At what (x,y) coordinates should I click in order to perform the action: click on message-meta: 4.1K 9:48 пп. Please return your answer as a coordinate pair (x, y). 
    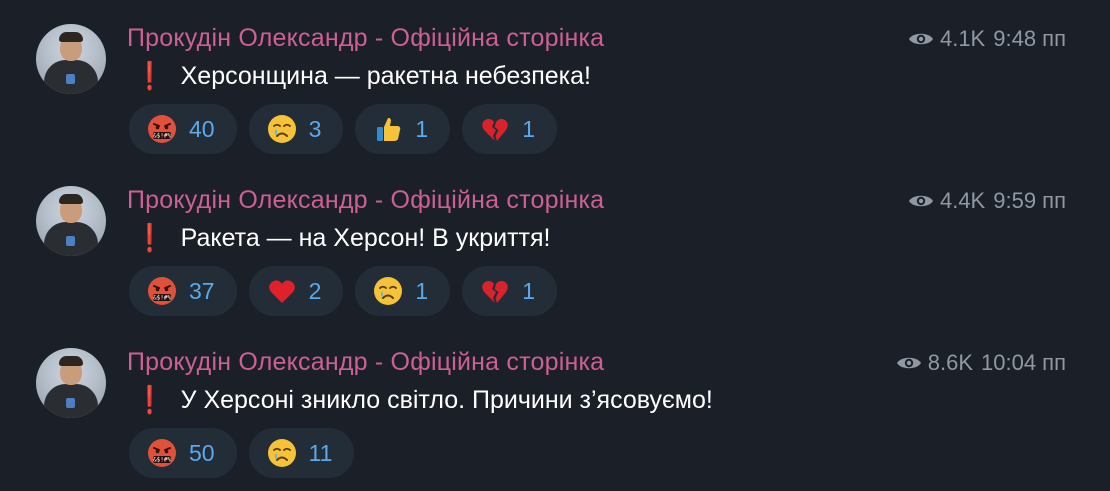
    Looking at the image, I should click on (987, 39).